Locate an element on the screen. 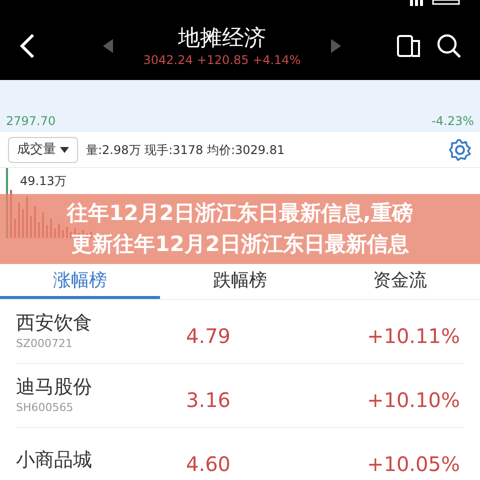  header-title: 地摊经济 is located at coordinates (222, 39).